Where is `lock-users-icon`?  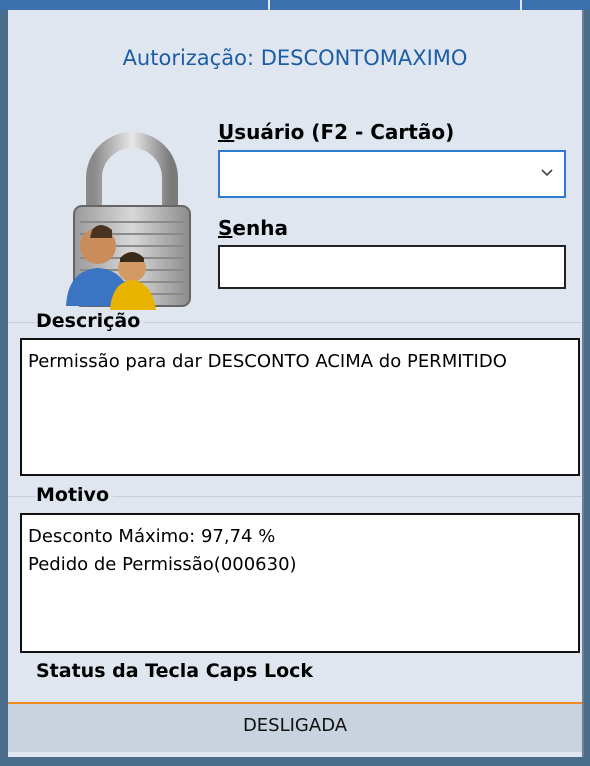
lock-users-icon is located at coordinates (128, 221).